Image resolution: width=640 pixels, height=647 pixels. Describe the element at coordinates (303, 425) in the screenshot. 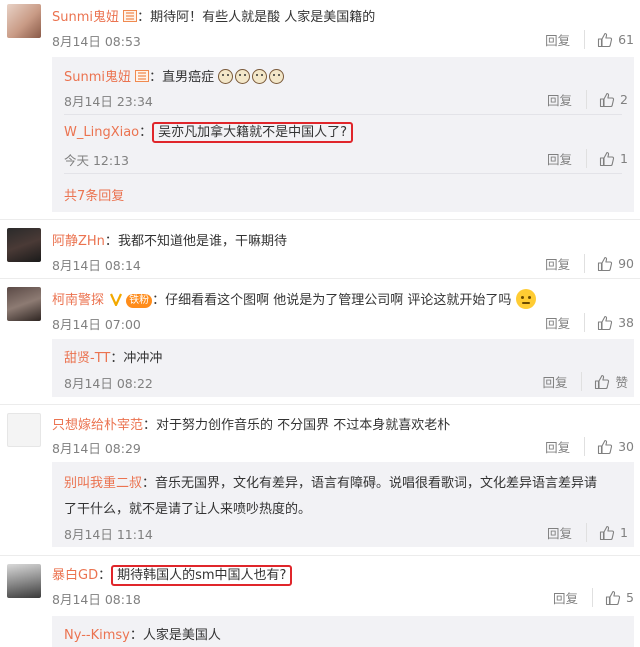

I see `comment-text: 对于努力创作音乐的 不分国界 不过本身就喜欢老朴` at that location.